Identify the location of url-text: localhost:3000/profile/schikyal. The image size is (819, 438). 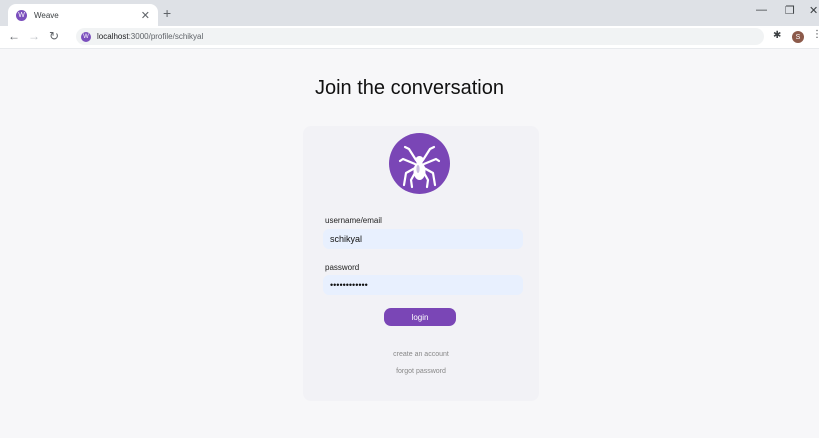
(150, 36).